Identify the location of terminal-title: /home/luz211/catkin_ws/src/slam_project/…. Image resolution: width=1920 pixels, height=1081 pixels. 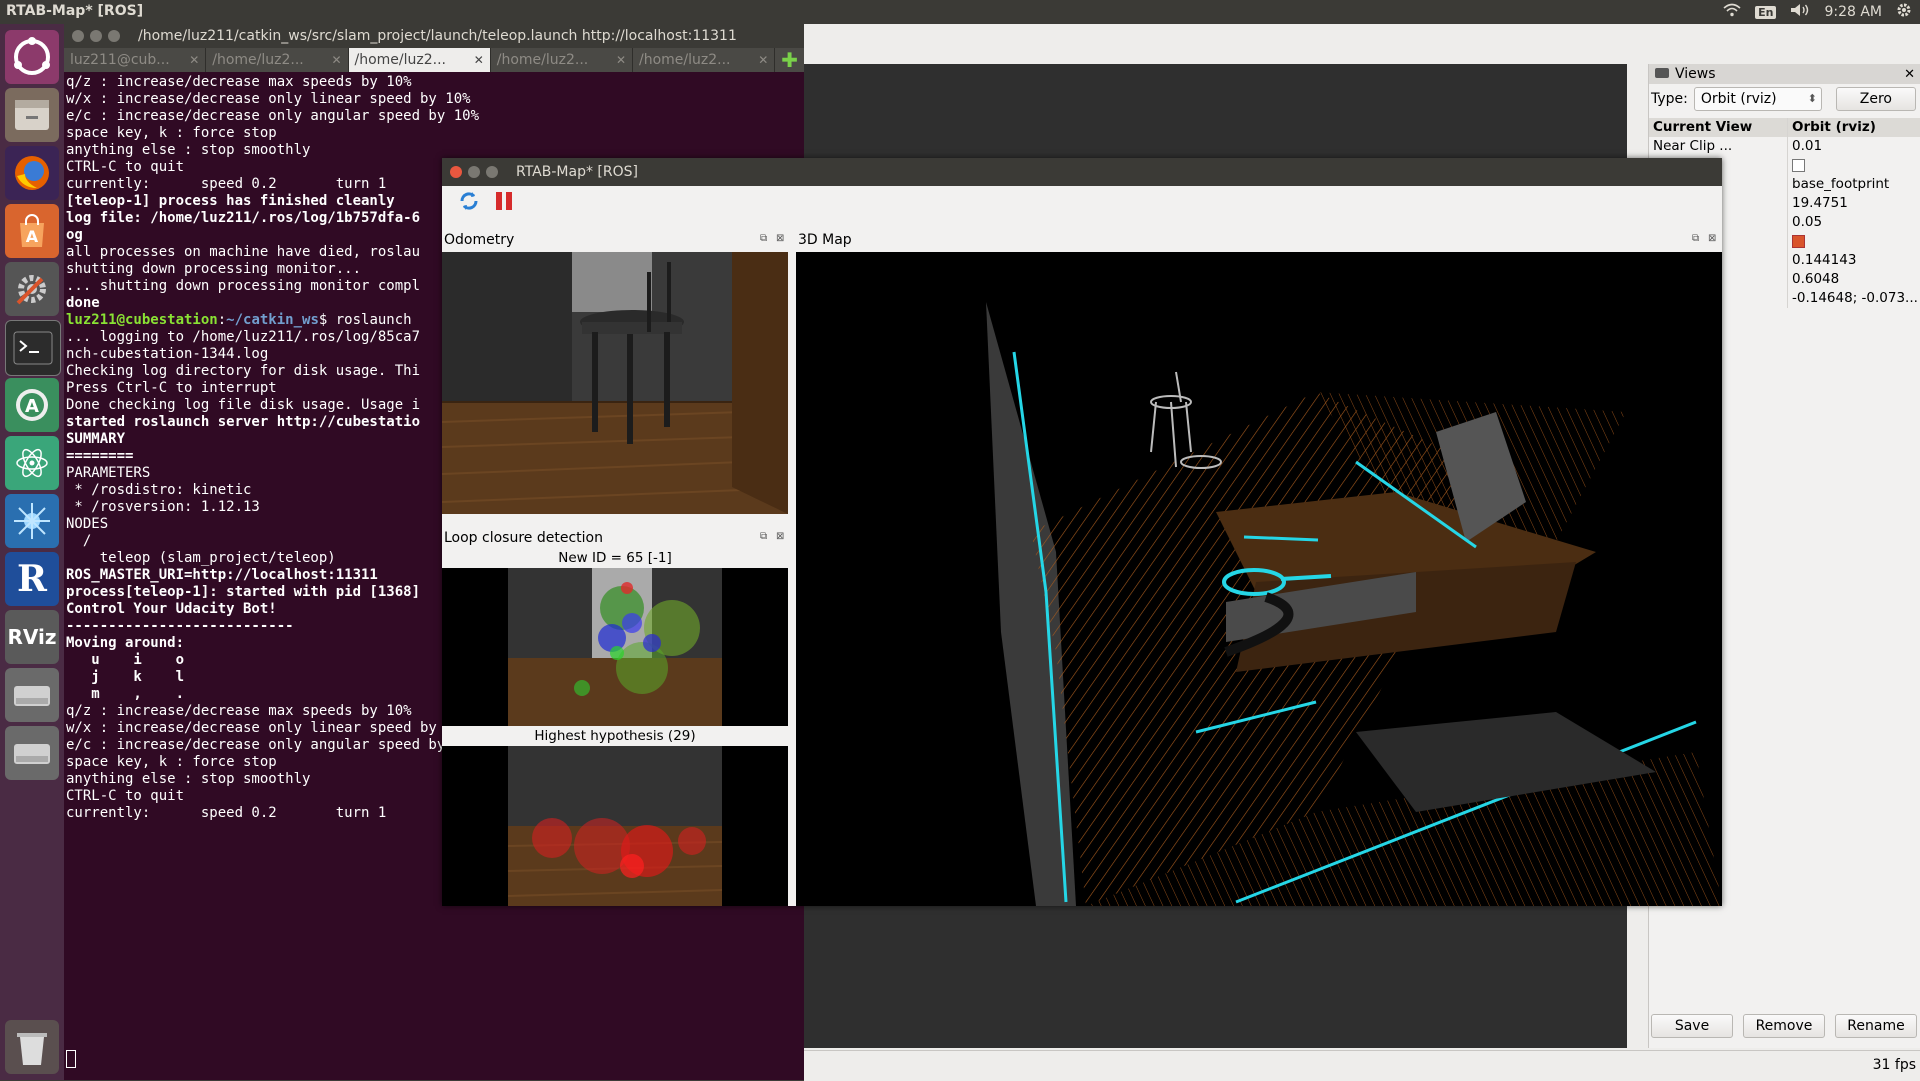
(437, 36).